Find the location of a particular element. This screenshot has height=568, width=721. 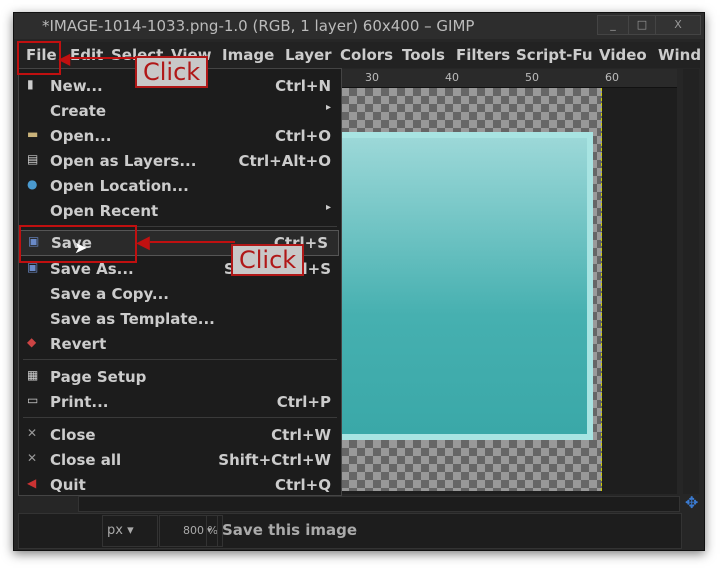

mouse-cursor-icon: ➤ is located at coordinates (81, 247).